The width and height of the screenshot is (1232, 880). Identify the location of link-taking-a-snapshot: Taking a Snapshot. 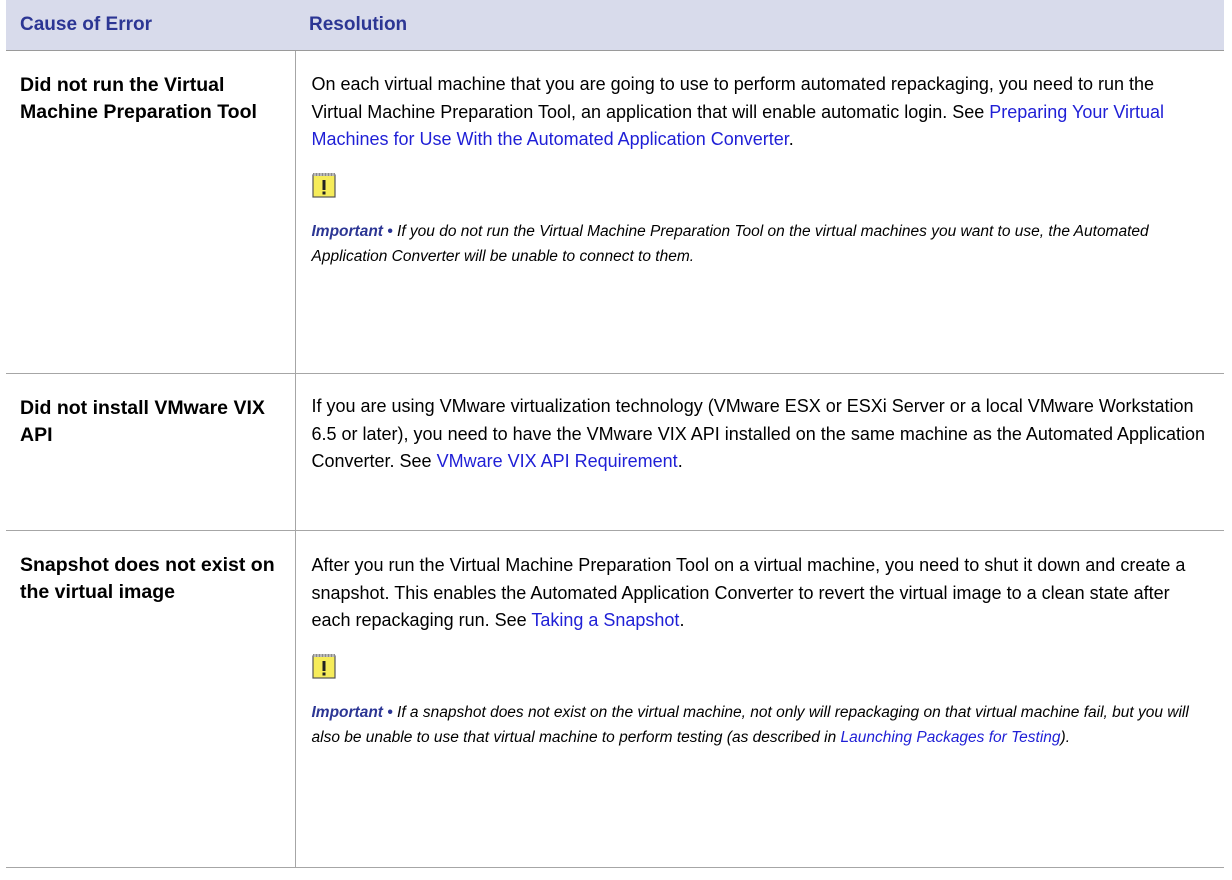
(605, 620).